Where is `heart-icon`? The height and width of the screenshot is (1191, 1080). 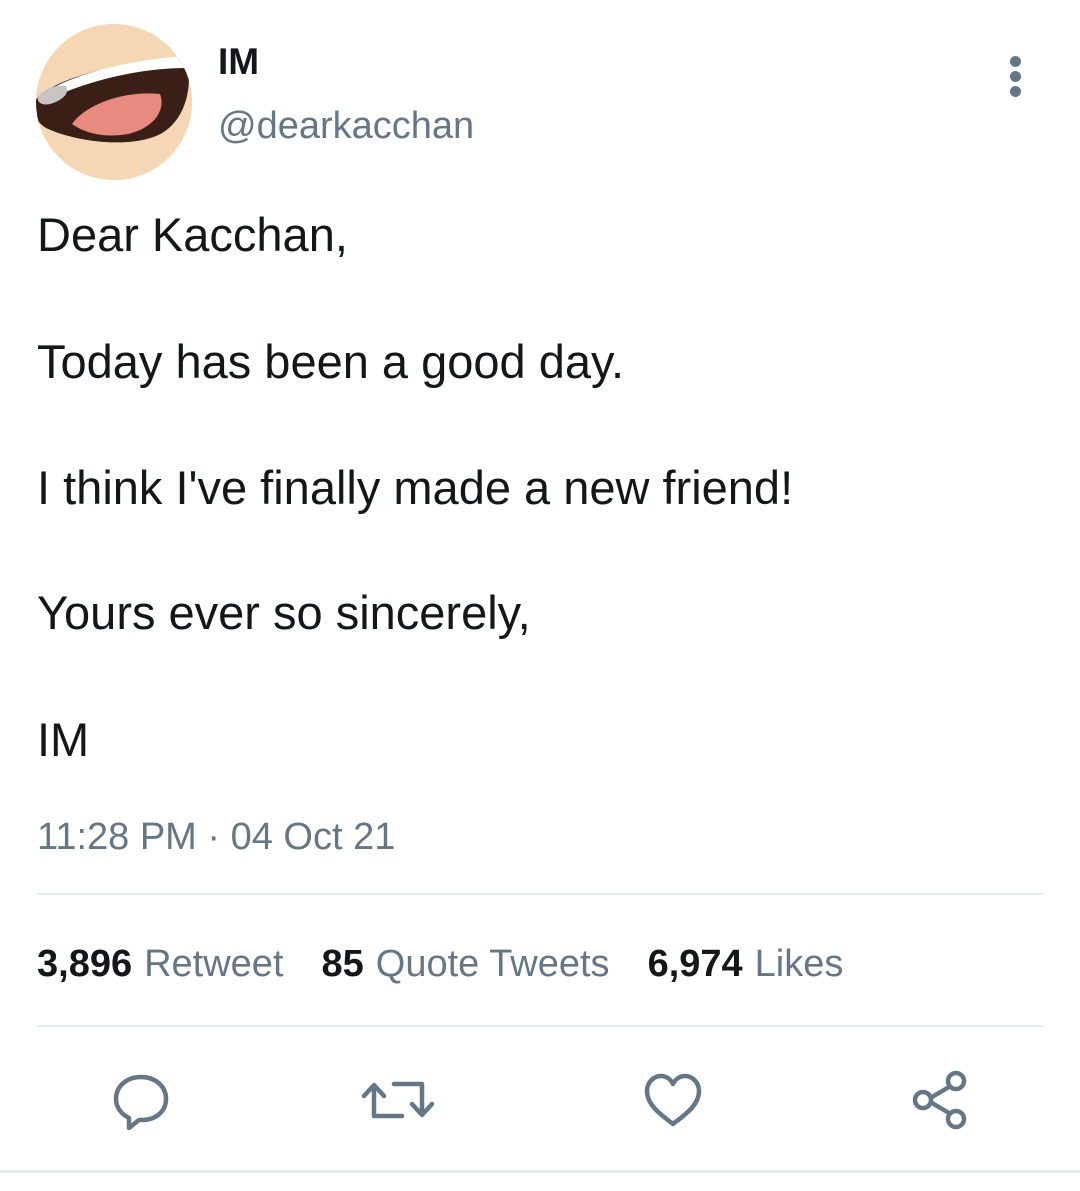
heart-icon is located at coordinates (673, 1100).